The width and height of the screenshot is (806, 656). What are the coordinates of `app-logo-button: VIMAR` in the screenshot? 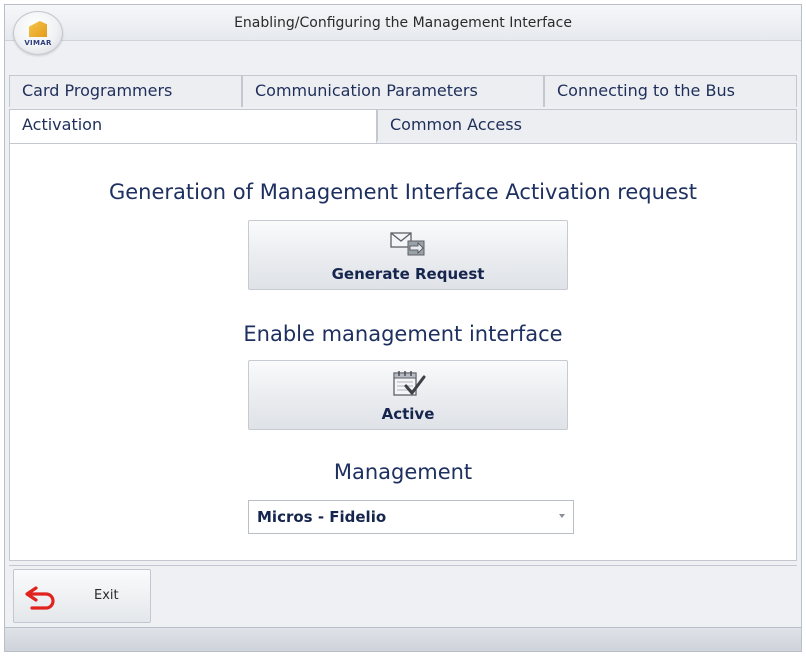 It's located at (38, 33).